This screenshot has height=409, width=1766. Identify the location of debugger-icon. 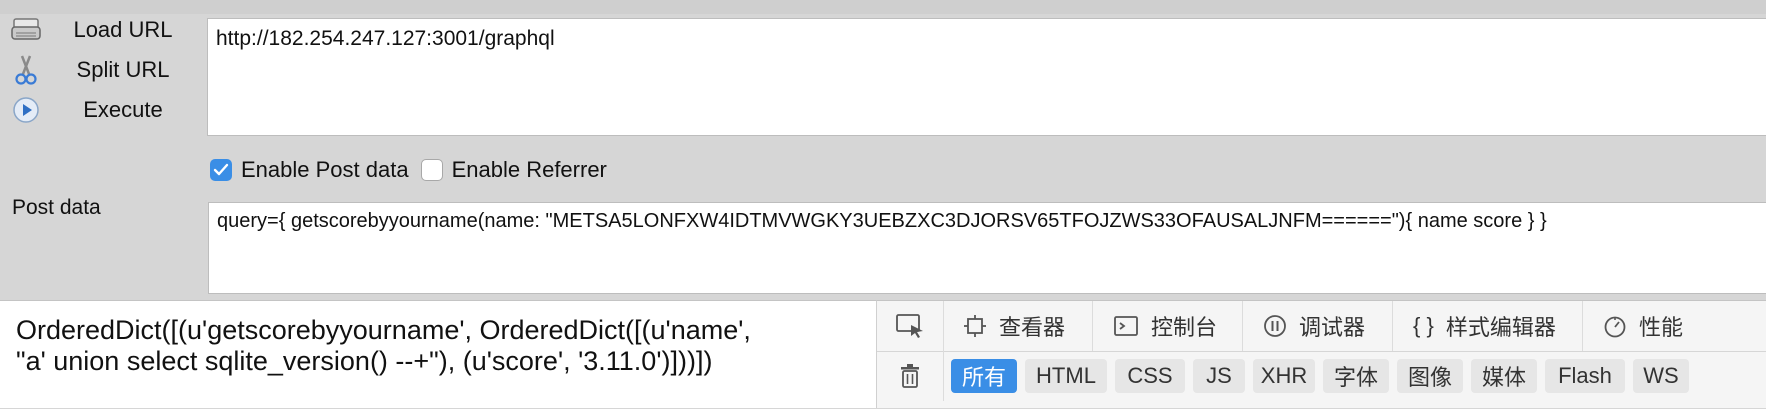
(1275, 326).